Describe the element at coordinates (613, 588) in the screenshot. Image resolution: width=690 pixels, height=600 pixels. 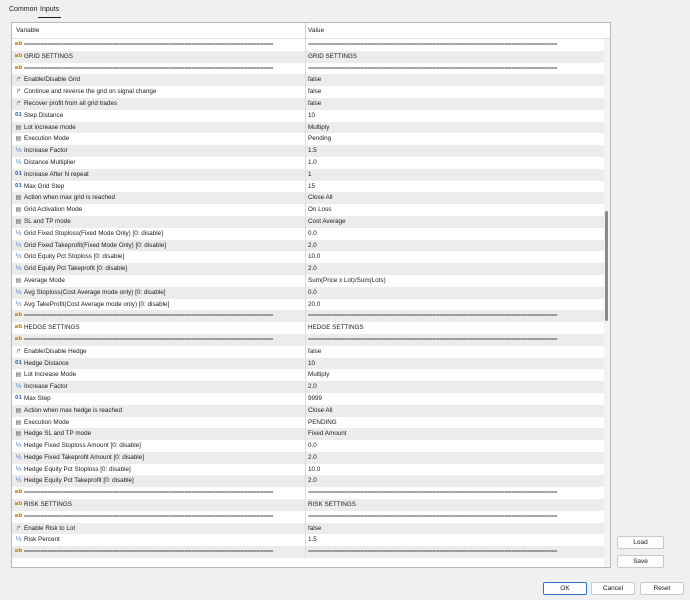
I see `cancel-button: Cancel` at that location.